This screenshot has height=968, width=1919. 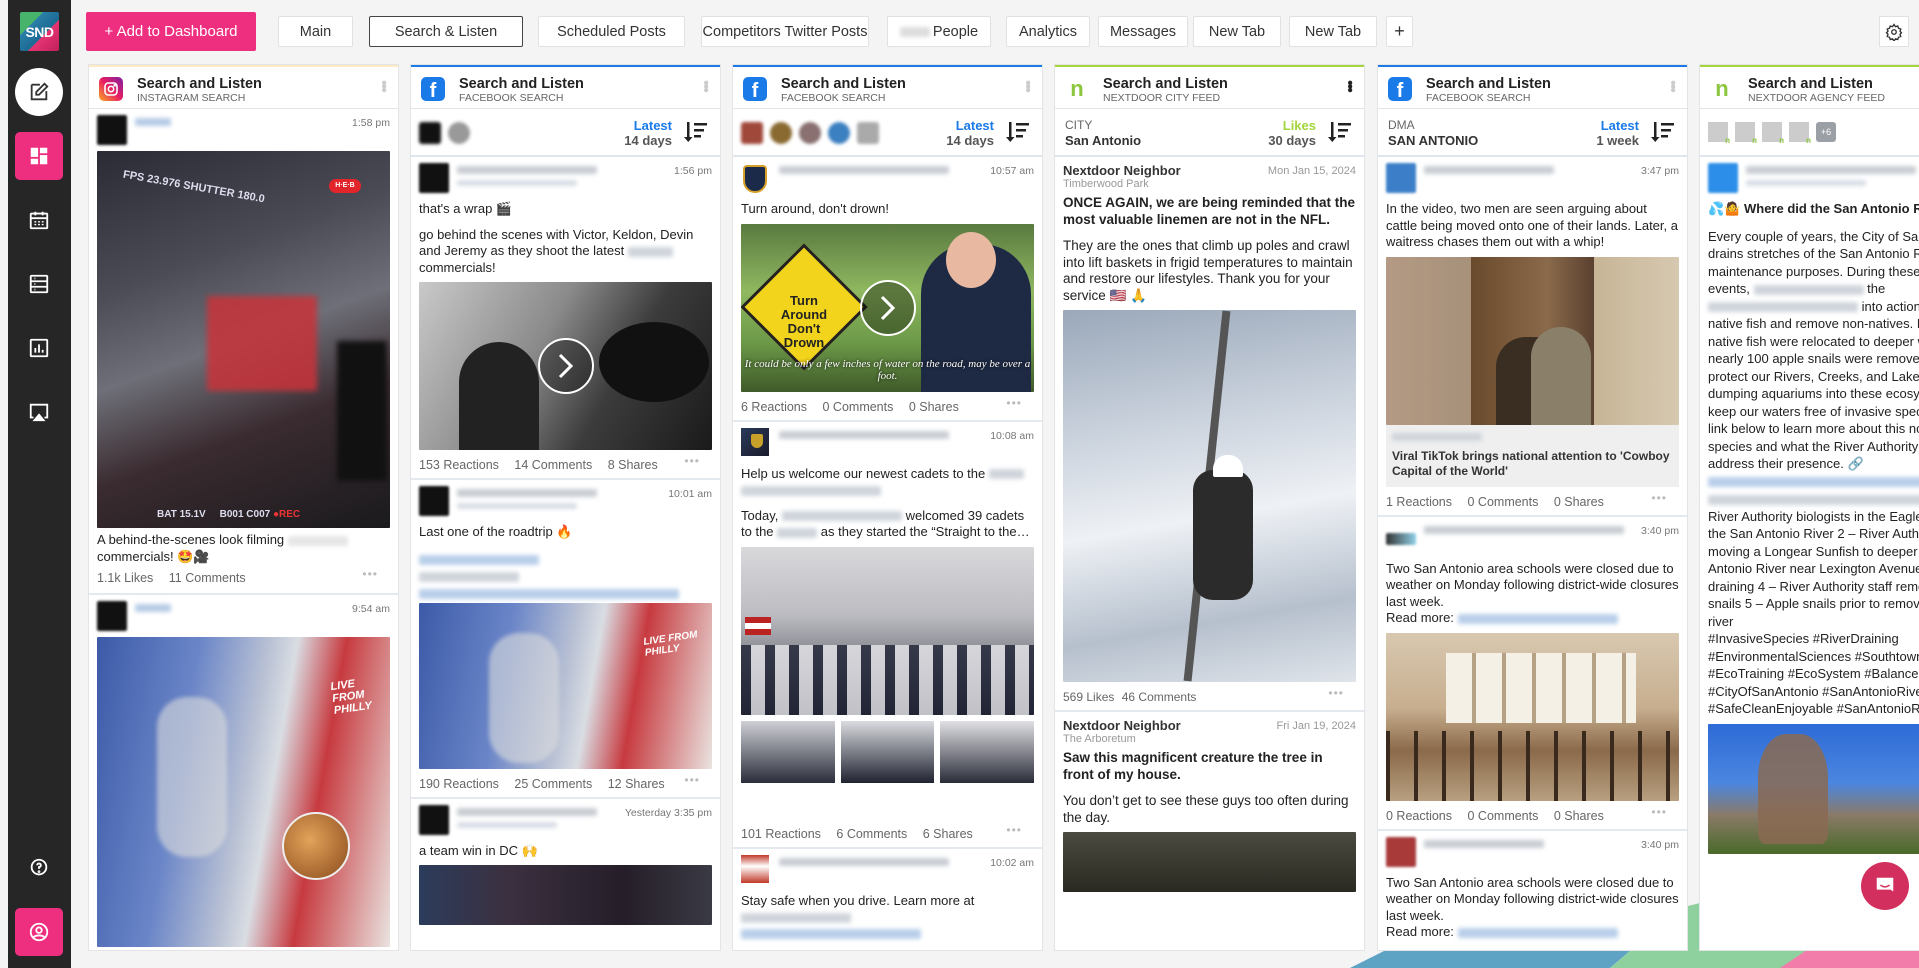 What do you see at coordinates (1159, 697) in the screenshot?
I see `comments-count: 46 Comments` at bounding box center [1159, 697].